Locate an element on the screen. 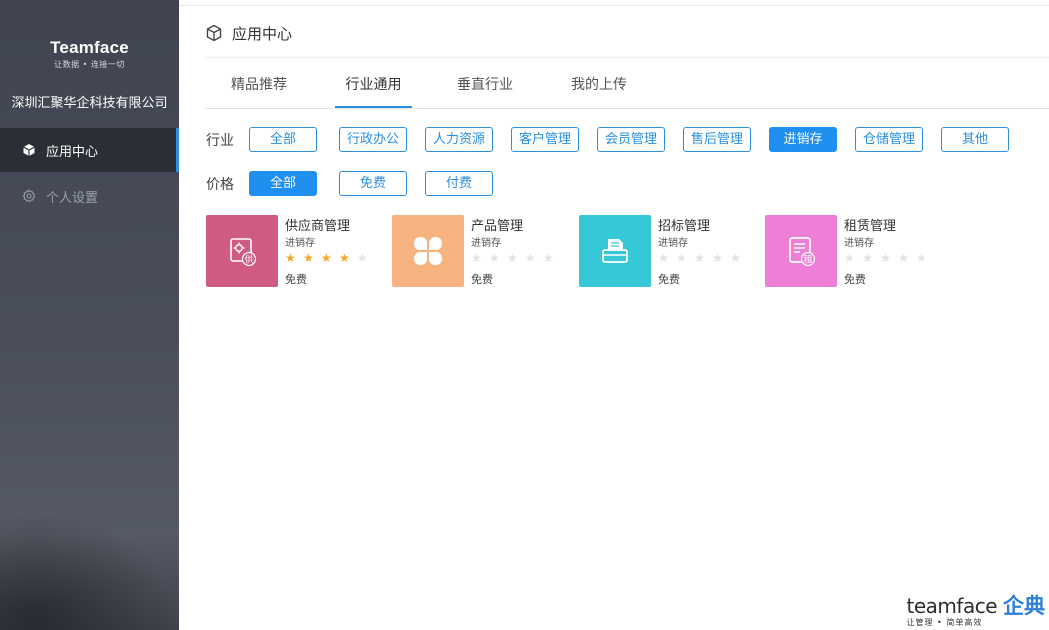 The height and width of the screenshot is (630, 1049). lease-icon-char: 租 is located at coordinates (807, 260).